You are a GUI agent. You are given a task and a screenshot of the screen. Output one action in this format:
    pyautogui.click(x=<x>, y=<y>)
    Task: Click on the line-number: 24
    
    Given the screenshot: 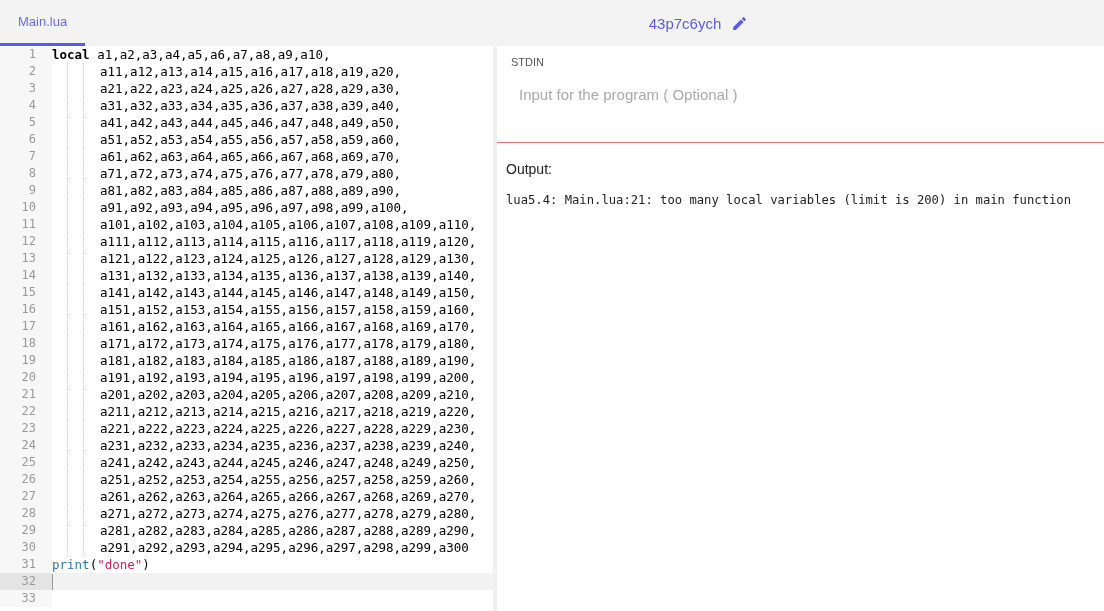 What is the action you would take?
    pyautogui.click(x=26, y=445)
    